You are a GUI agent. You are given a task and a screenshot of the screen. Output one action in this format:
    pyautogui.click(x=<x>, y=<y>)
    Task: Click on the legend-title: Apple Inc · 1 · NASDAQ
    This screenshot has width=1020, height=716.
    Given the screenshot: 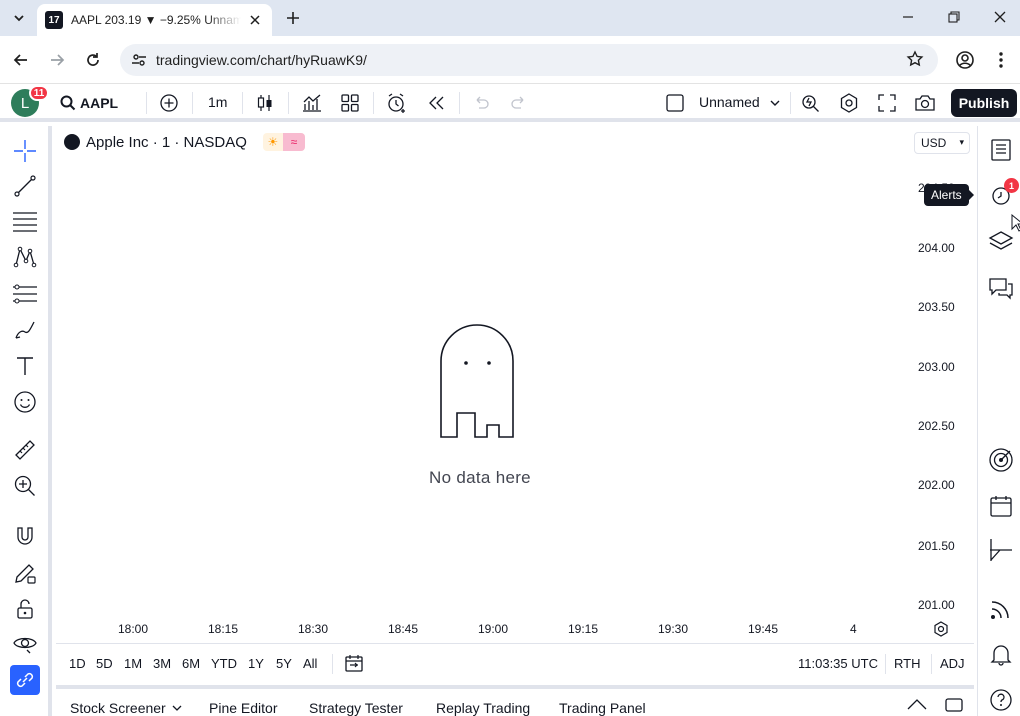 What is the action you would take?
    pyautogui.click(x=166, y=142)
    